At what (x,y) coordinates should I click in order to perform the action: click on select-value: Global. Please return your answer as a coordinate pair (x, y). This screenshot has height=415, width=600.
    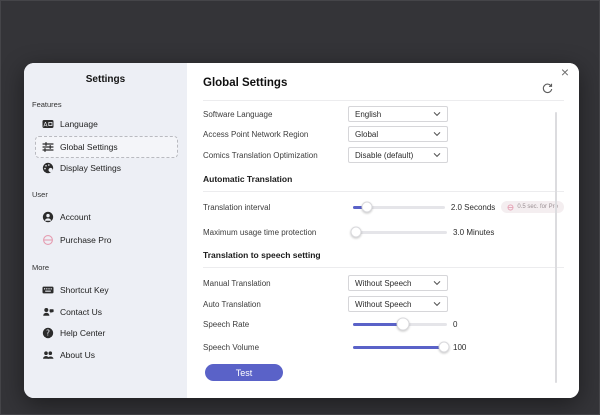
    Looking at the image, I should click on (367, 134).